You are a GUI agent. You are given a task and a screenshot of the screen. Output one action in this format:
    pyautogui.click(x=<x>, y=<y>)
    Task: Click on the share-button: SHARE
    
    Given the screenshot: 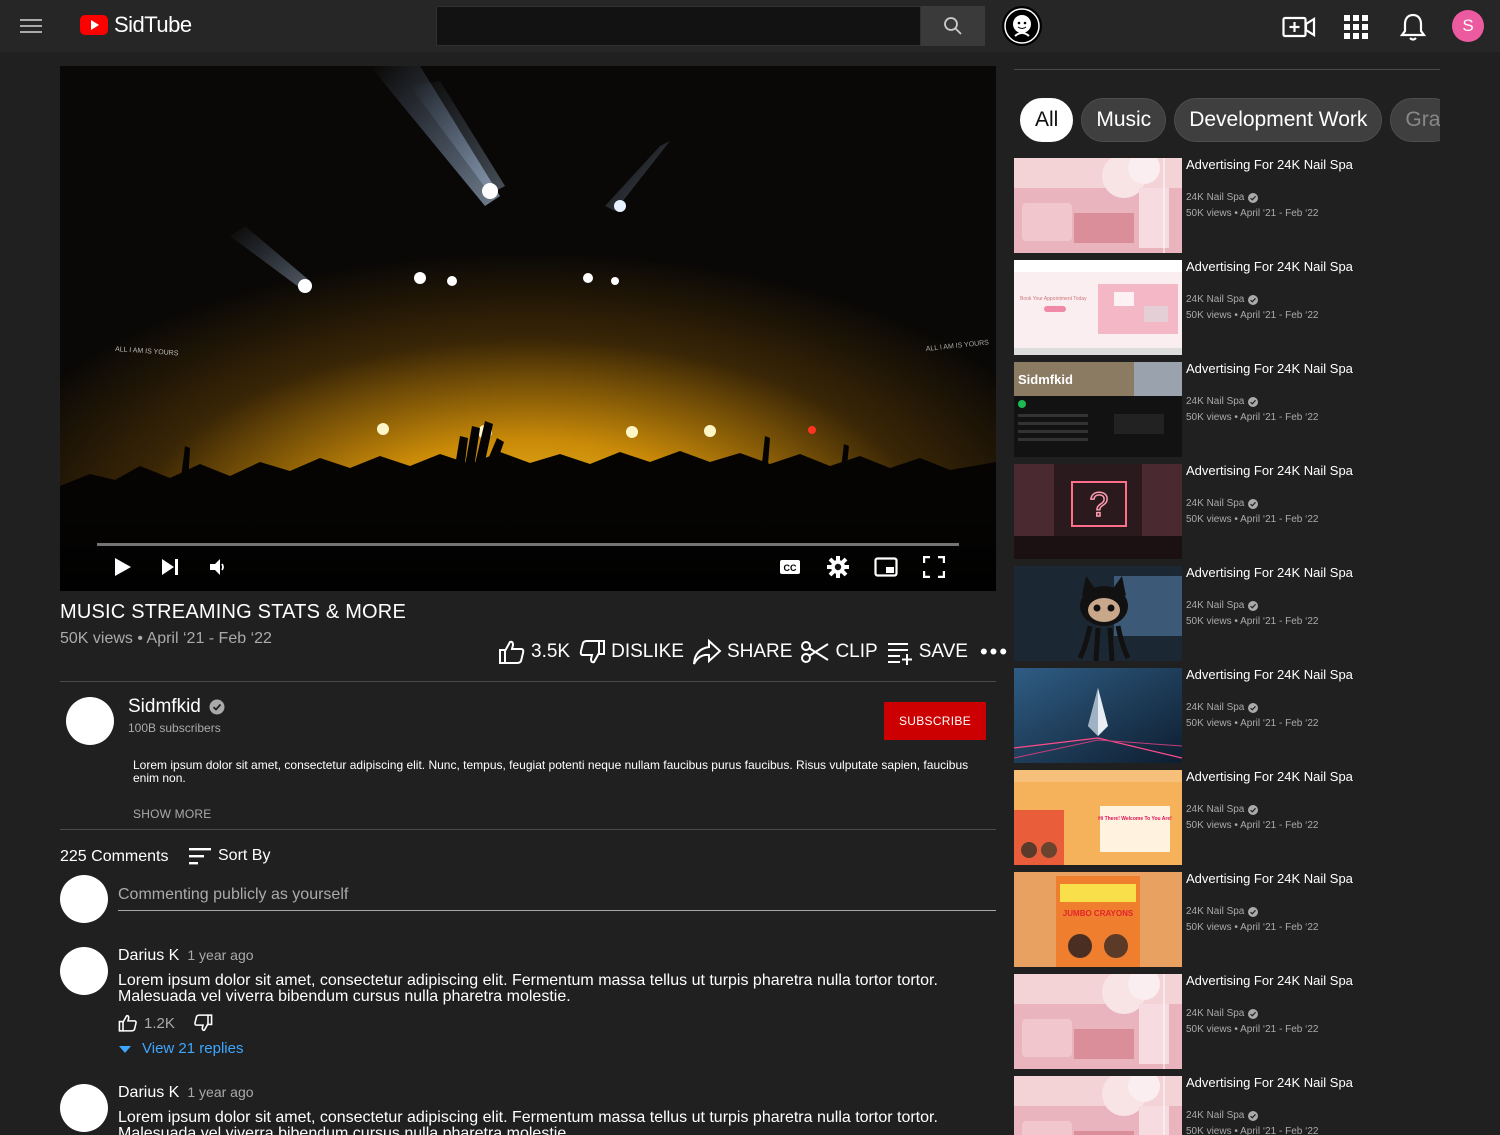 What is the action you would take?
    pyautogui.click(x=742, y=652)
    